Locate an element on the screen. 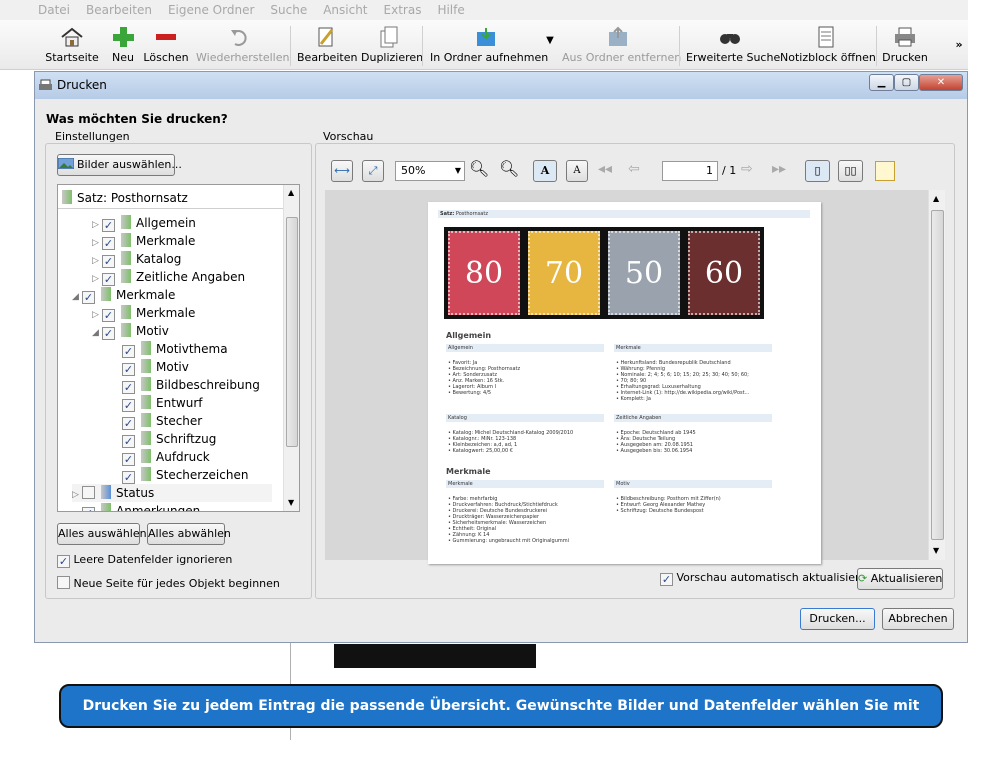  tree-scrollbar: ▲ ▼ is located at coordinates (291, 348).